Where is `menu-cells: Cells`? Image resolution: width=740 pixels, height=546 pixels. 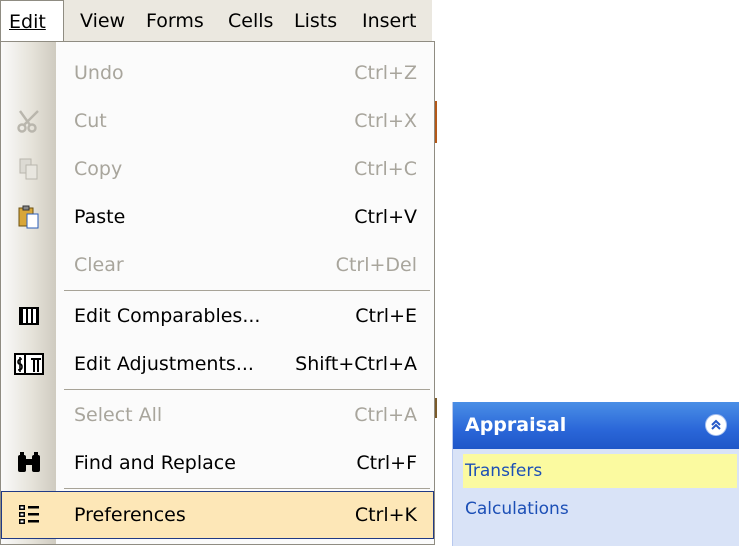 menu-cells: Cells is located at coordinates (250, 21).